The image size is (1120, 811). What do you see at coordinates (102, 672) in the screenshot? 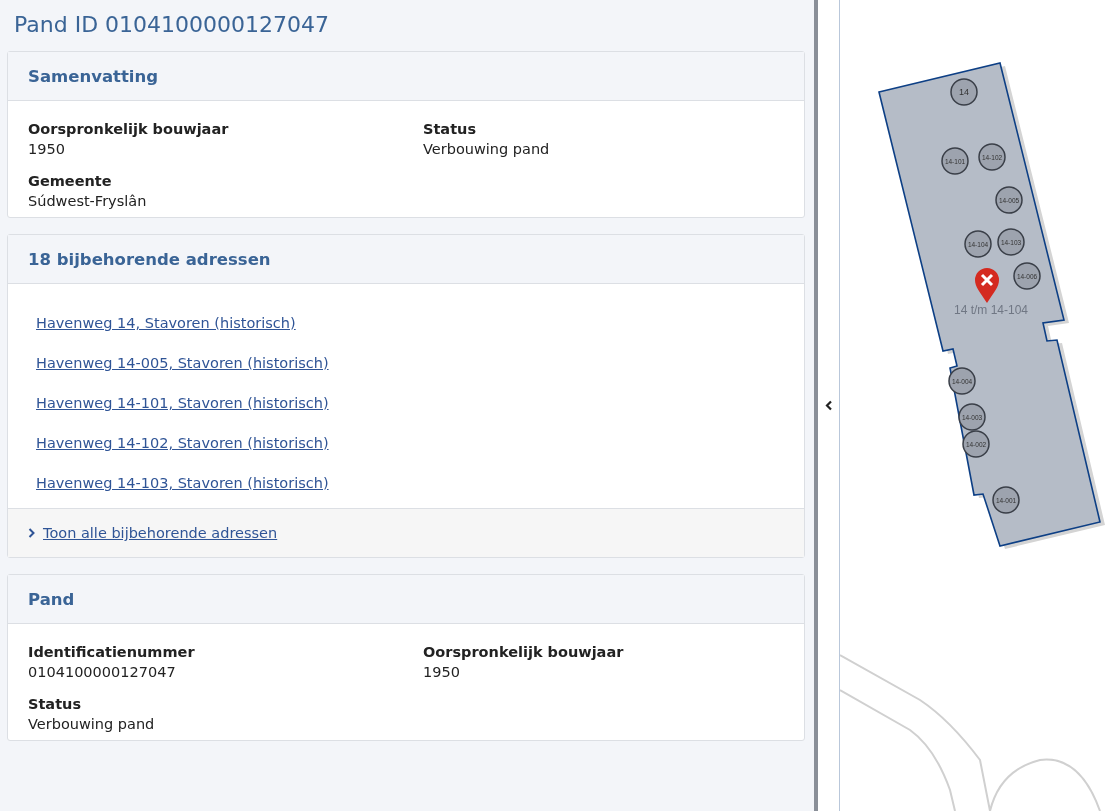
I see `field-value: 0104100000127047` at bounding box center [102, 672].